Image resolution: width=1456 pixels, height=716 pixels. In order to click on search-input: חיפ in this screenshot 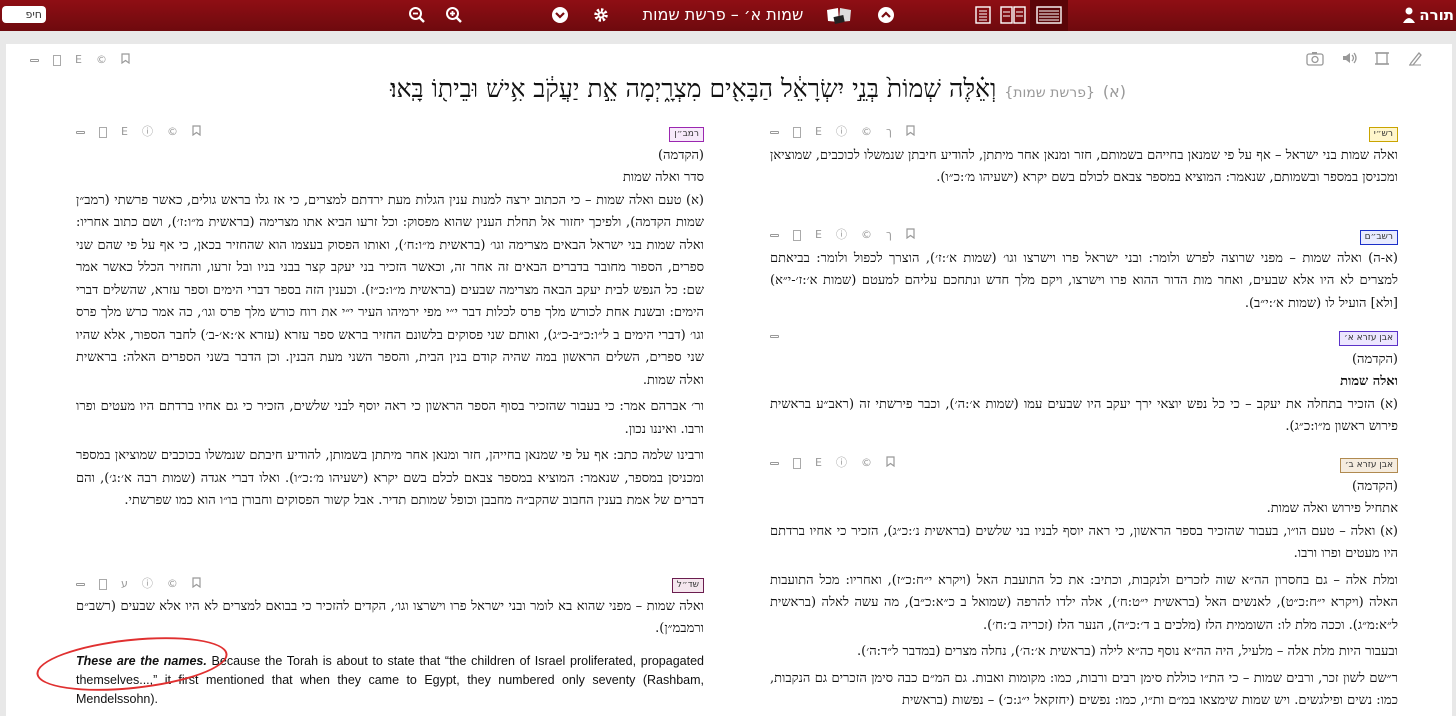, I will do `click(24, 14)`.